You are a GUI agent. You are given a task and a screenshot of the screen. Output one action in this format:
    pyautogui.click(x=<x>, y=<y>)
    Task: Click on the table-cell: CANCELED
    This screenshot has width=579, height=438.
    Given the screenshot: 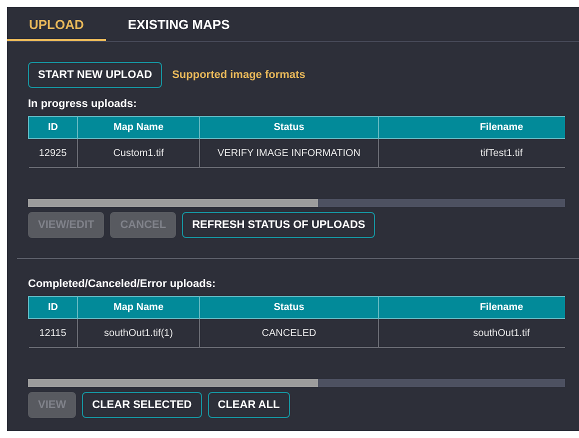 What is the action you would take?
    pyautogui.click(x=289, y=333)
    